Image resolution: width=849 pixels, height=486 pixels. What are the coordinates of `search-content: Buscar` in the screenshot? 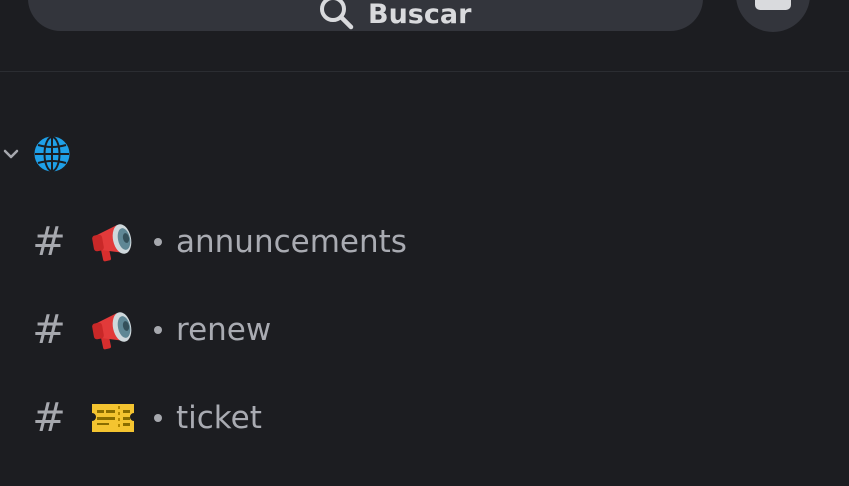 It's located at (394, 16).